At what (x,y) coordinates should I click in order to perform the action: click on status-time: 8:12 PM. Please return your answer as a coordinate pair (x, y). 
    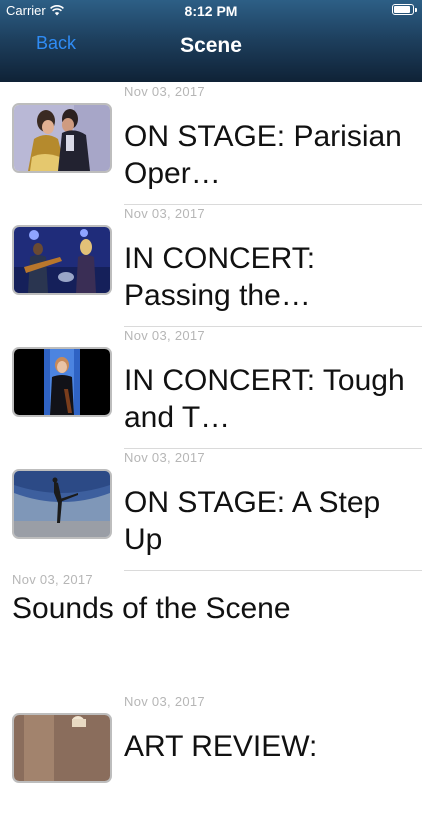
    Looking at the image, I should click on (211, 11).